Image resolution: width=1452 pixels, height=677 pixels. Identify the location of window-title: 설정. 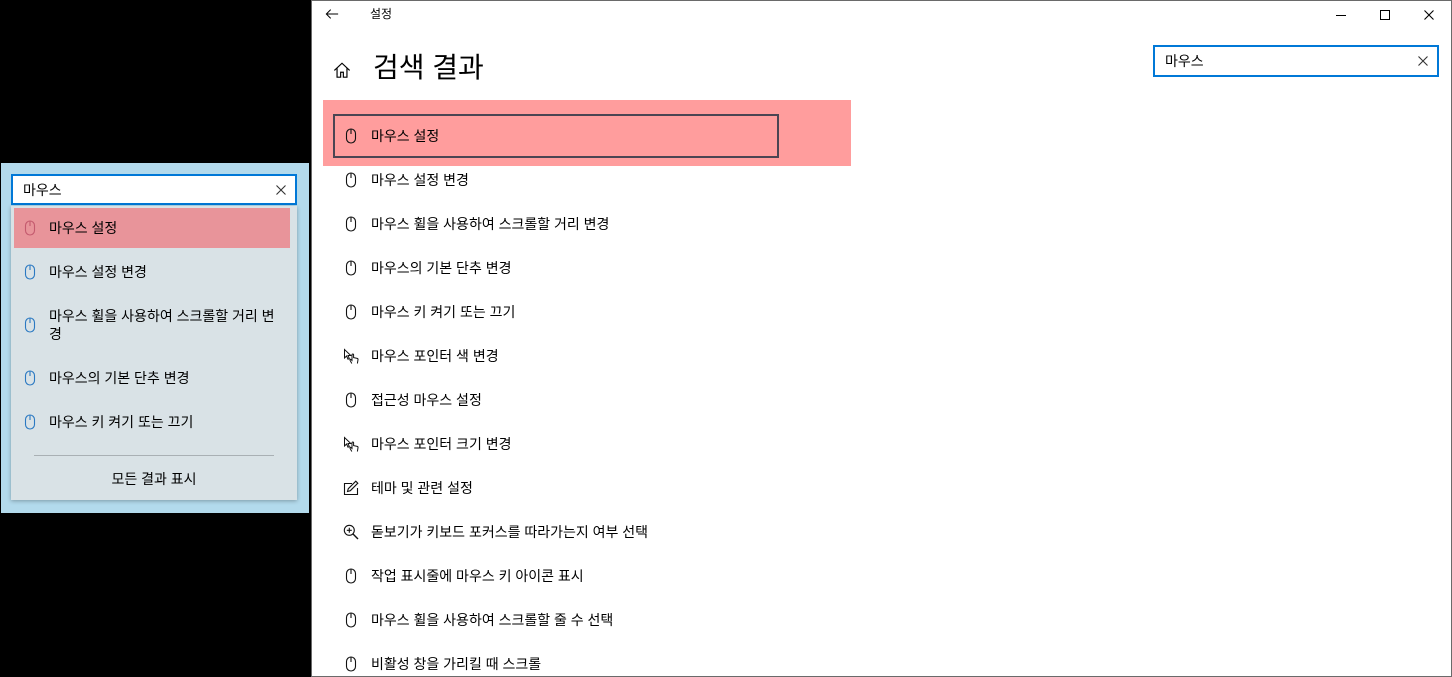
(381, 14).